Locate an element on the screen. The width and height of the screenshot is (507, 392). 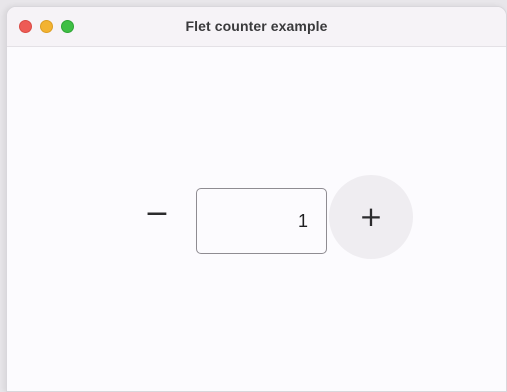
title-bar: Flet counter example is located at coordinates (256, 27).